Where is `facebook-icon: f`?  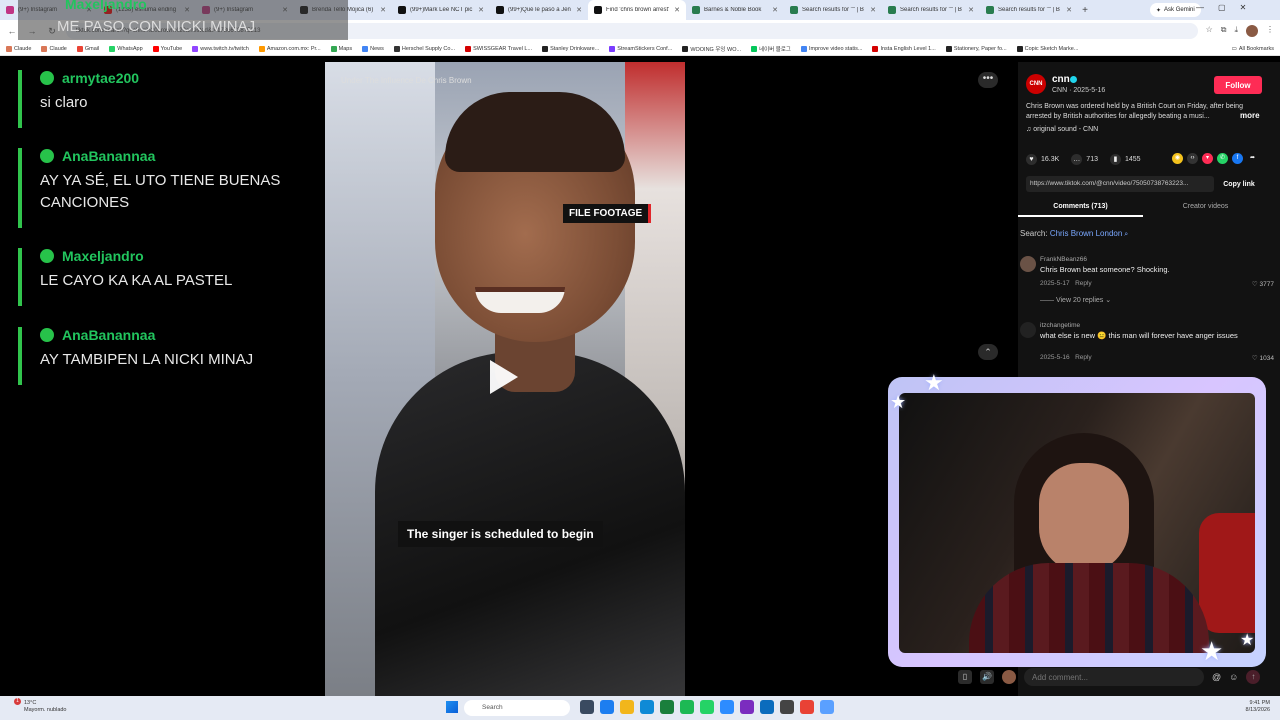
facebook-icon: f is located at coordinates (1237, 158).